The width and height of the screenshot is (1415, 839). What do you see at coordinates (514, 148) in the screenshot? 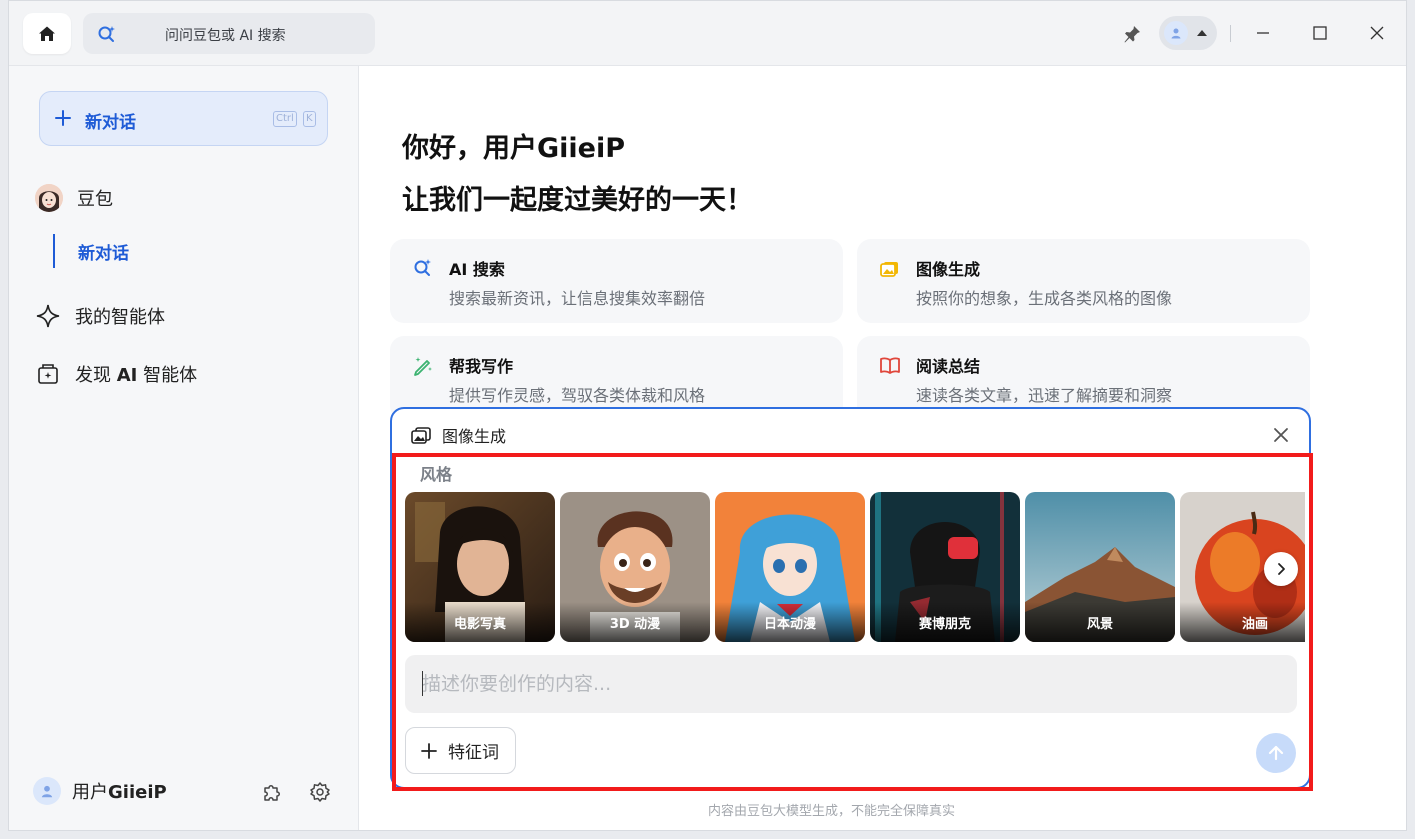
I see `greeting-title: 你好，用户GiieiP` at bounding box center [514, 148].